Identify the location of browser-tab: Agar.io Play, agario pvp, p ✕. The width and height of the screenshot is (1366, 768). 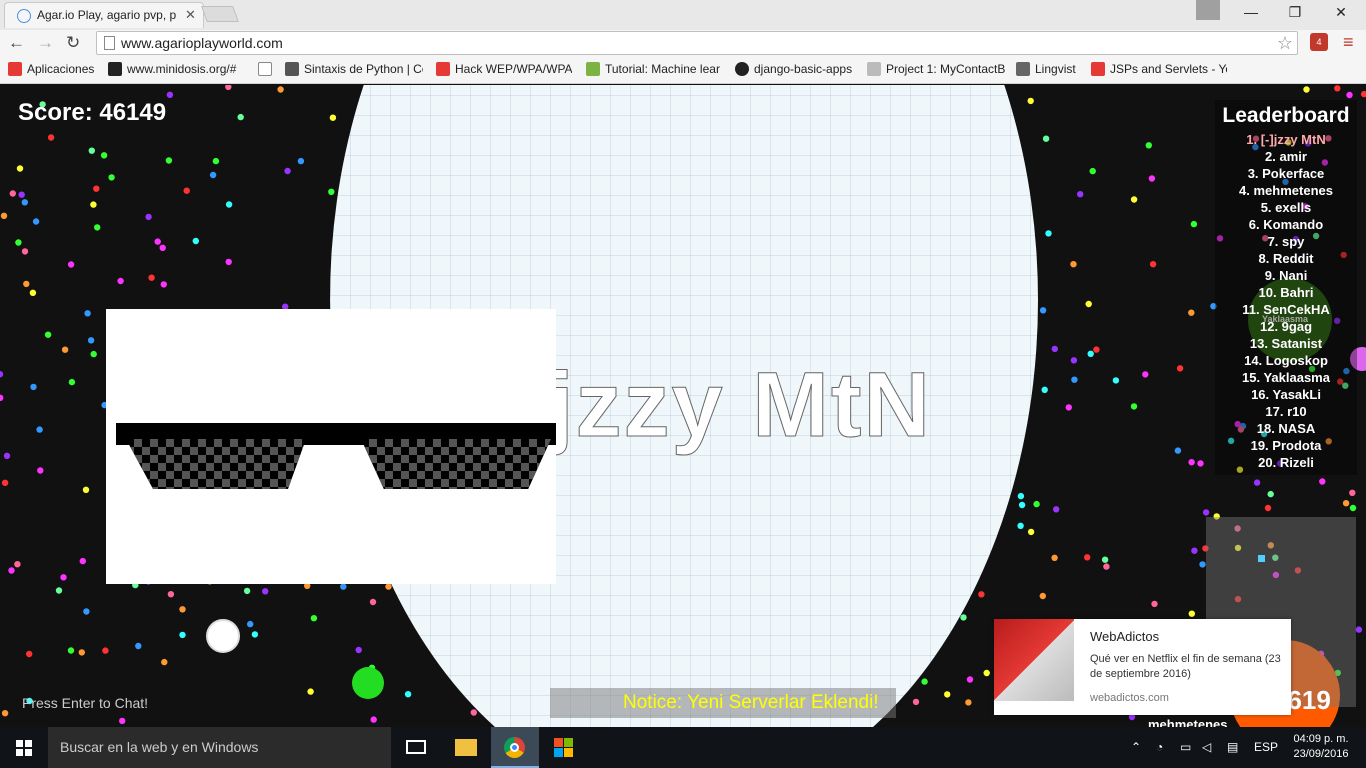
(104, 15).